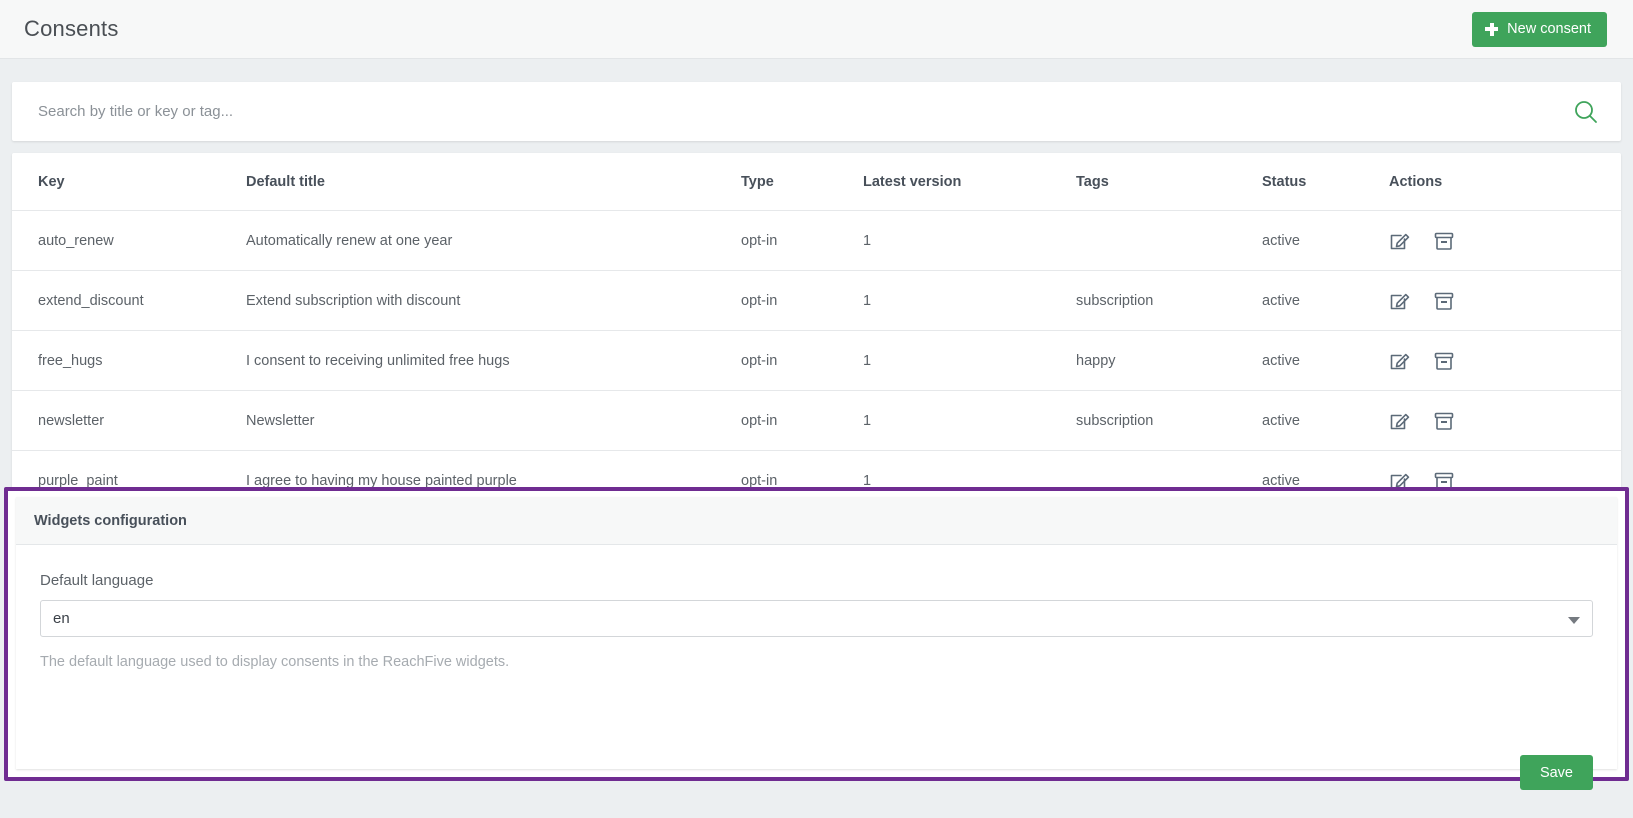 The width and height of the screenshot is (1633, 818). I want to click on default-language-select-wrapper: en, so click(816, 618).